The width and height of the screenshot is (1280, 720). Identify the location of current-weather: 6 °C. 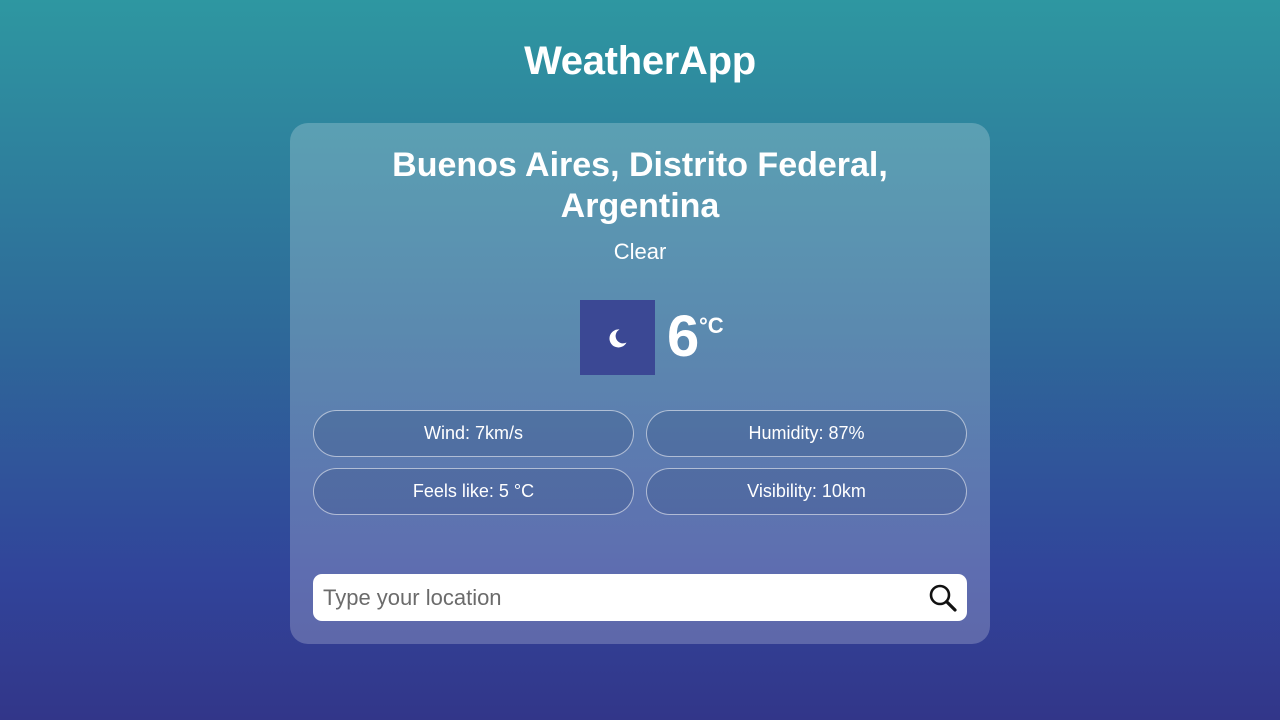
(670, 338).